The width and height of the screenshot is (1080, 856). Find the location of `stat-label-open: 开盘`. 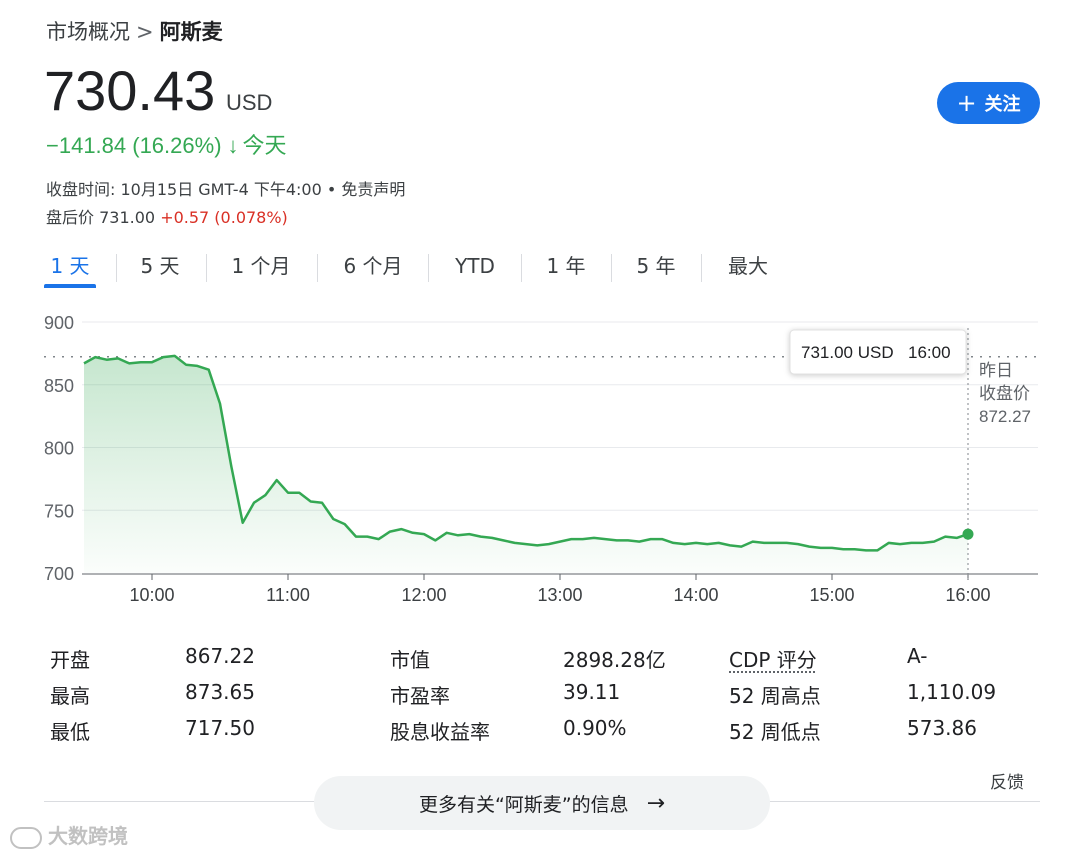

stat-label-open: 开盘 is located at coordinates (70, 660).